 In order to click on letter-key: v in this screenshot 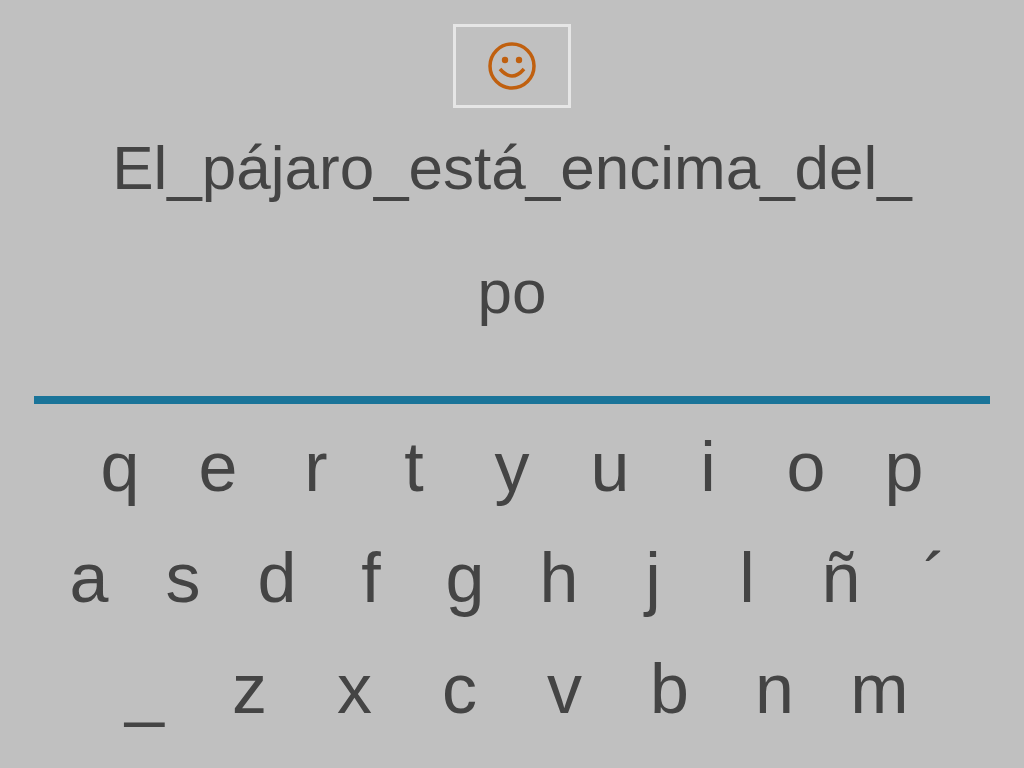, I will do `click(564, 689)`.